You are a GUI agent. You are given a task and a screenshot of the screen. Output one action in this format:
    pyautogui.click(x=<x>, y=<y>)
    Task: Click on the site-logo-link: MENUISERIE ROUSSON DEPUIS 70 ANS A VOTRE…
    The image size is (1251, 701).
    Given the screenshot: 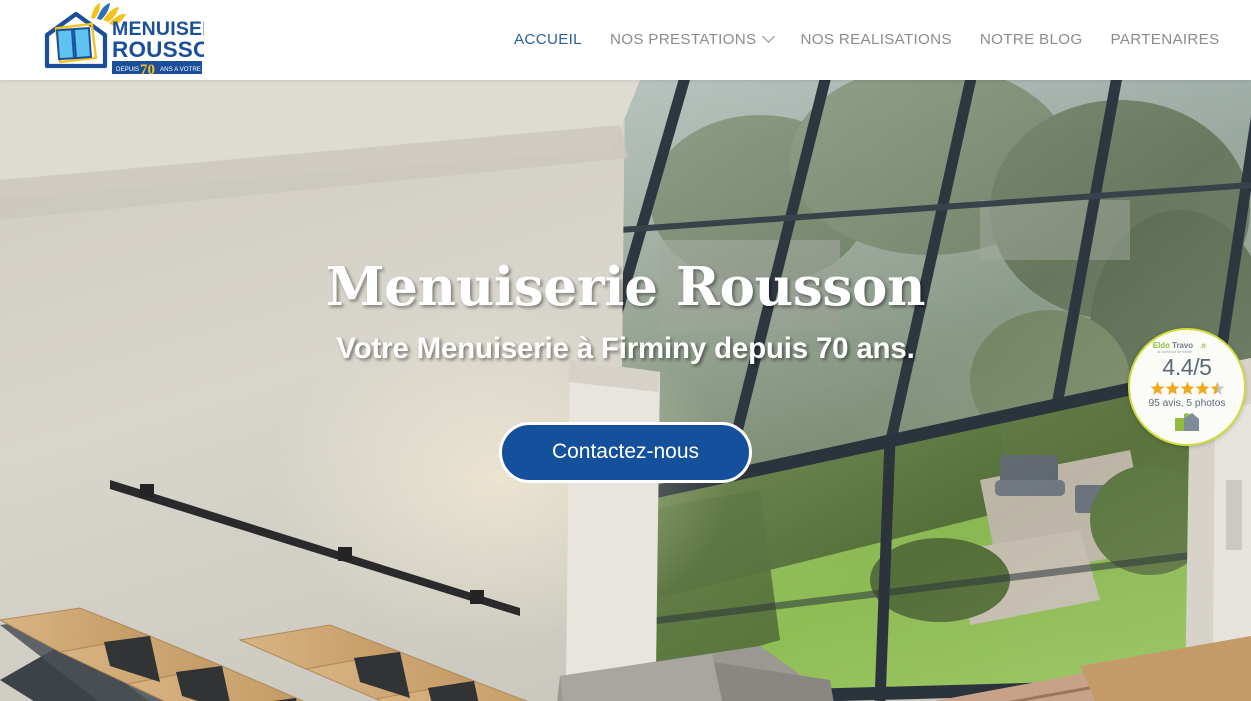 What is the action you would take?
    pyautogui.click(x=119, y=40)
    